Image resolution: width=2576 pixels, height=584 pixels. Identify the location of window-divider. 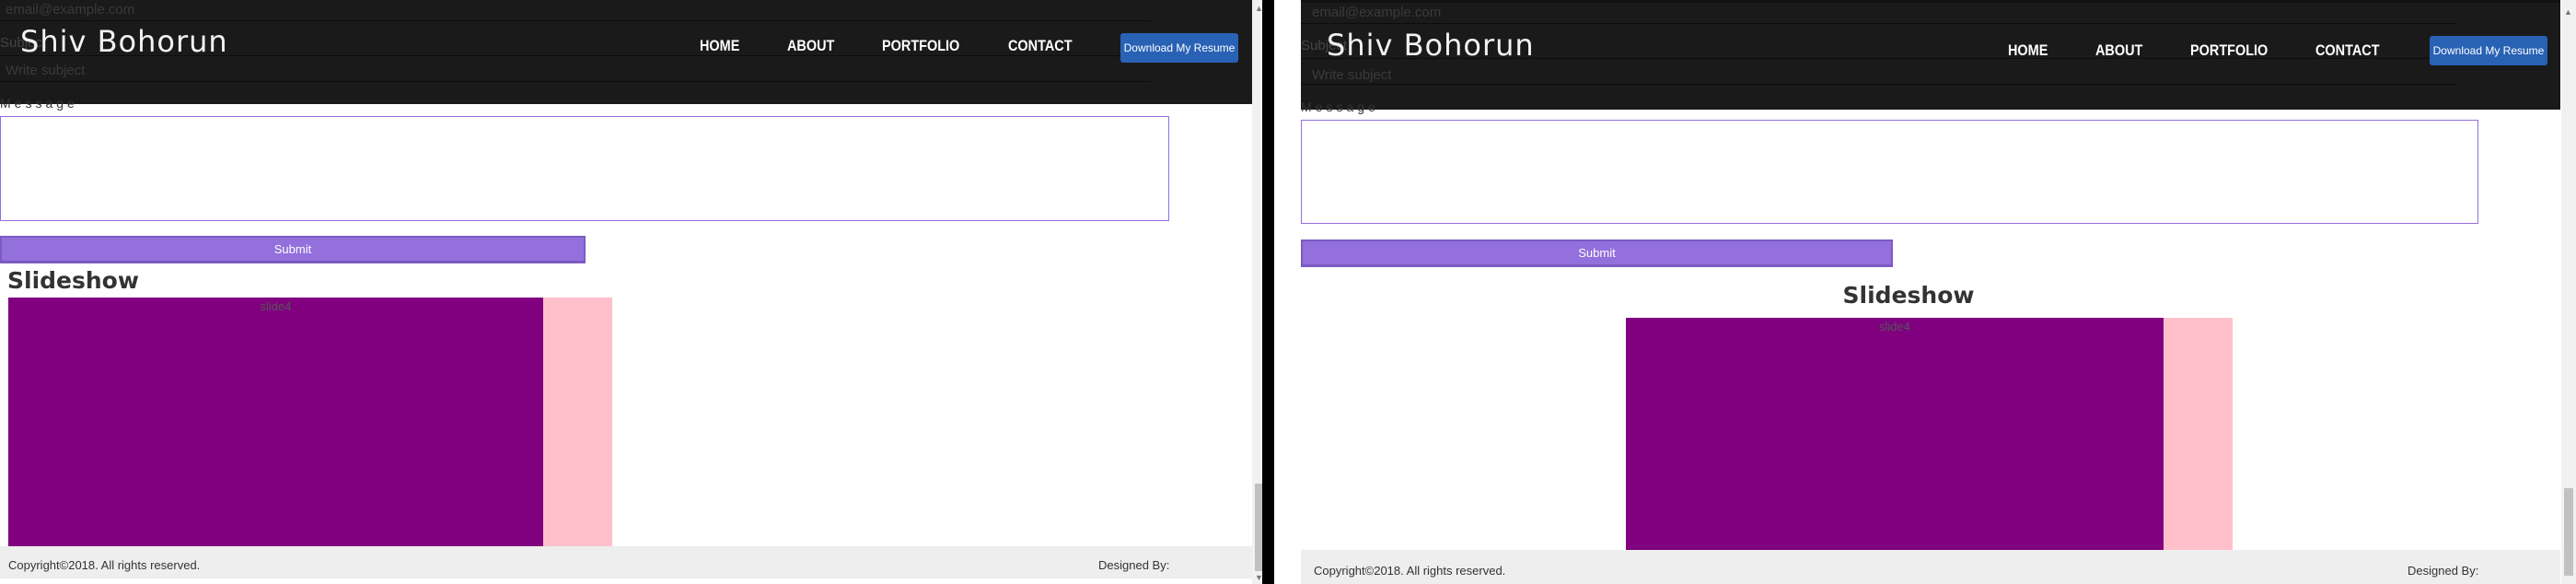
(1268, 292).